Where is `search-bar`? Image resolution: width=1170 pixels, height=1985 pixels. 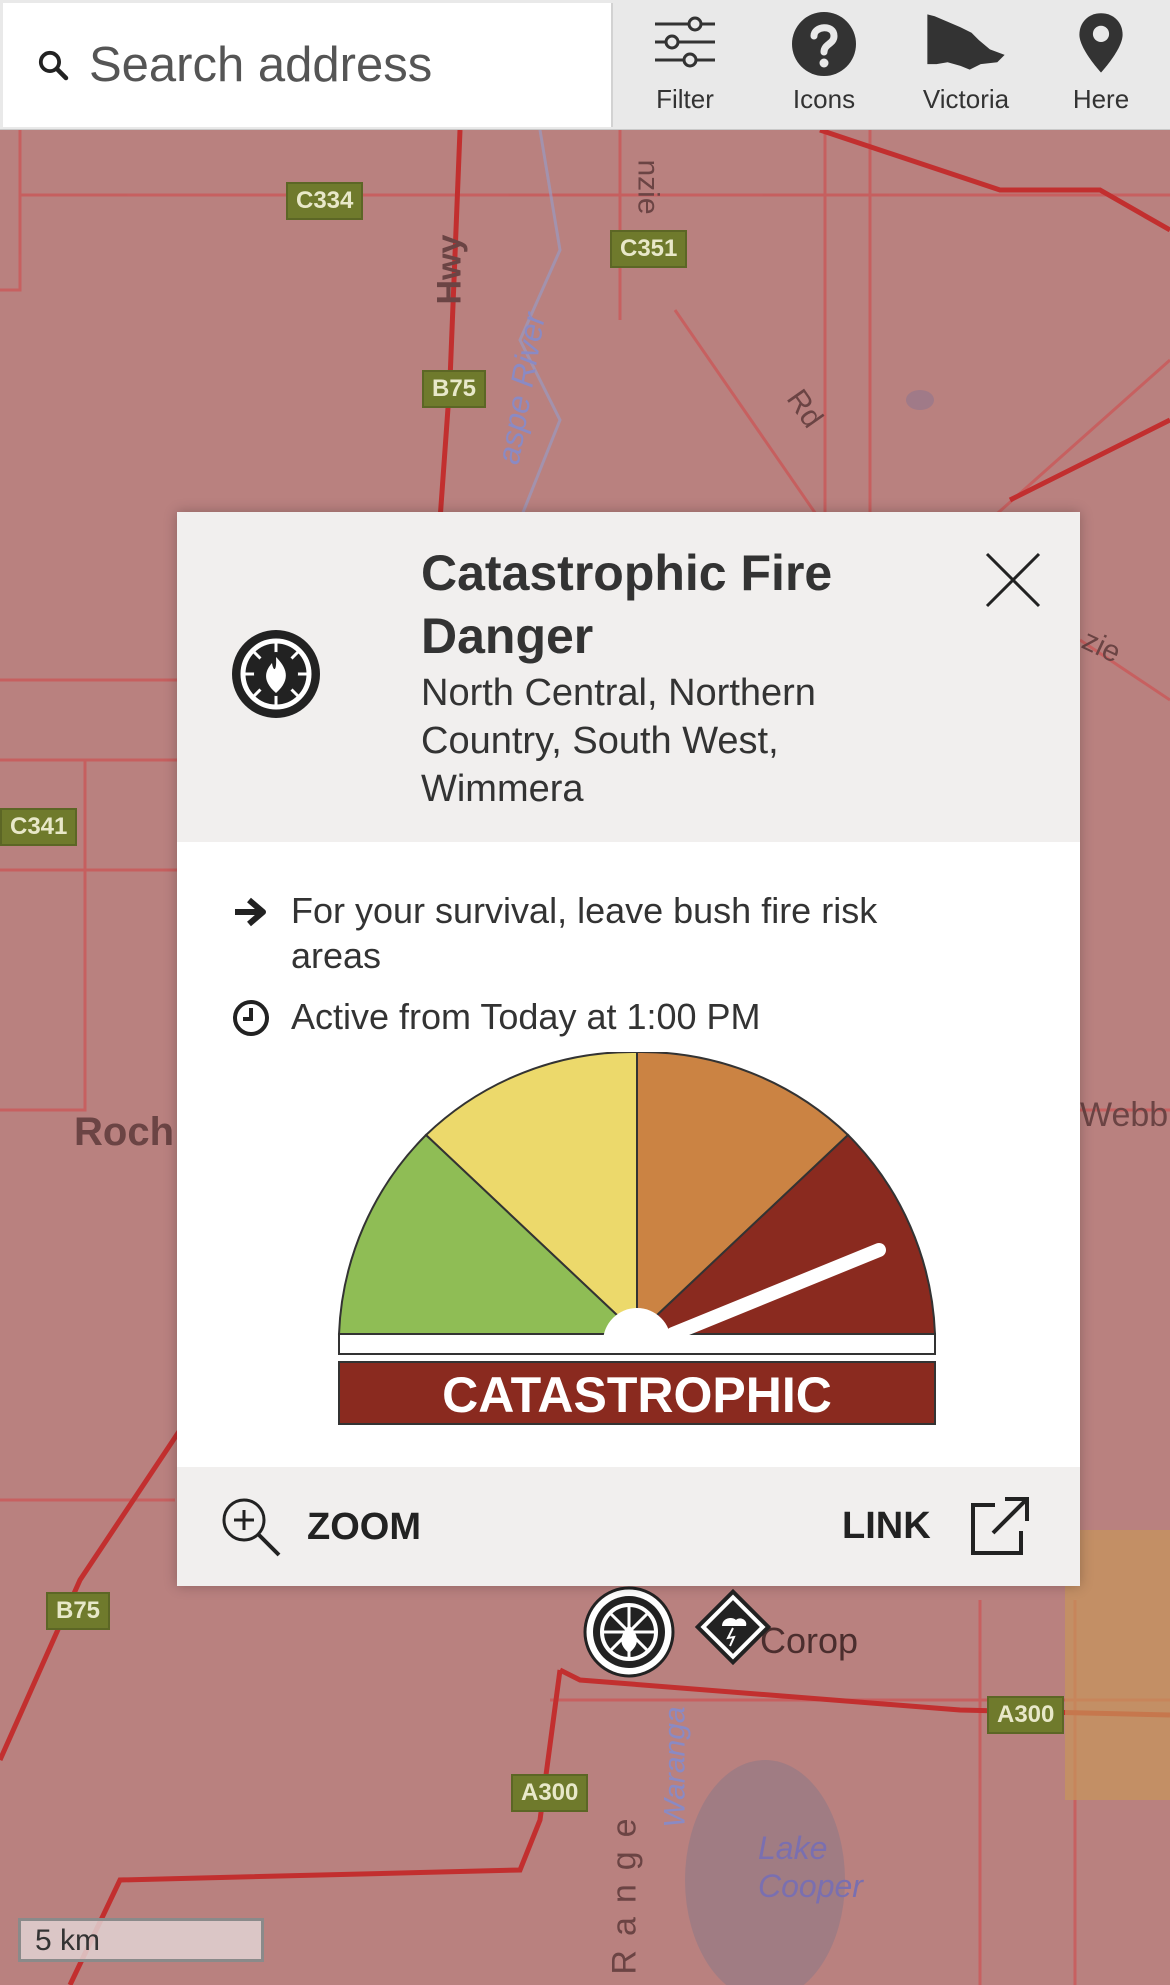
search-bar is located at coordinates (308, 65).